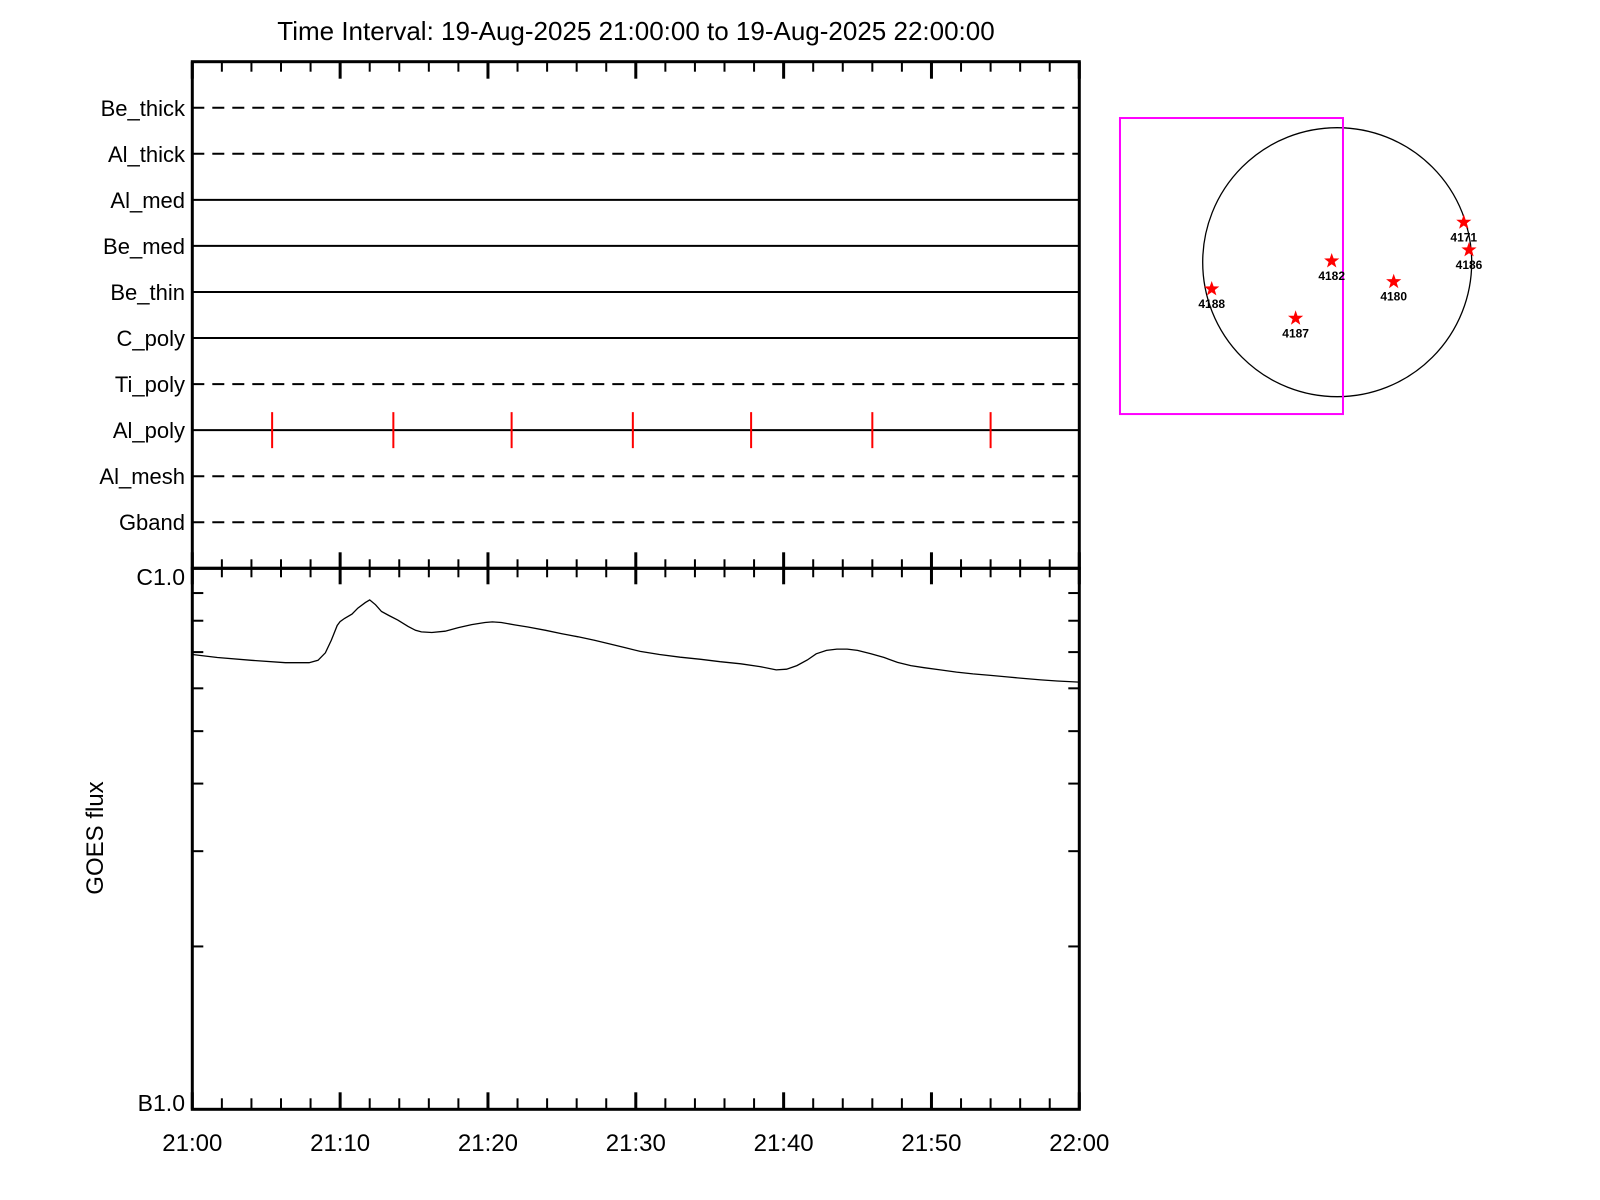 Image resolution: width=1600 pixels, height=1200 pixels. I want to click on channel-label-Al_mesh: Al_mesh, so click(142, 476).